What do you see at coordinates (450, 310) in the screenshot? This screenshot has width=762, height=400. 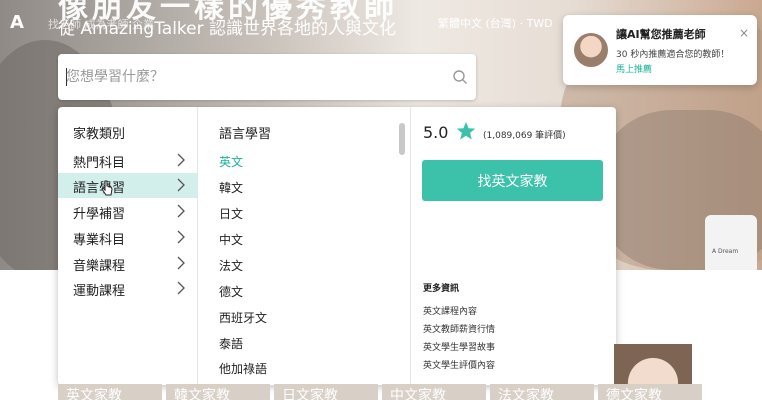 I see `more-info-link: 英文課程內容` at bounding box center [450, 310].